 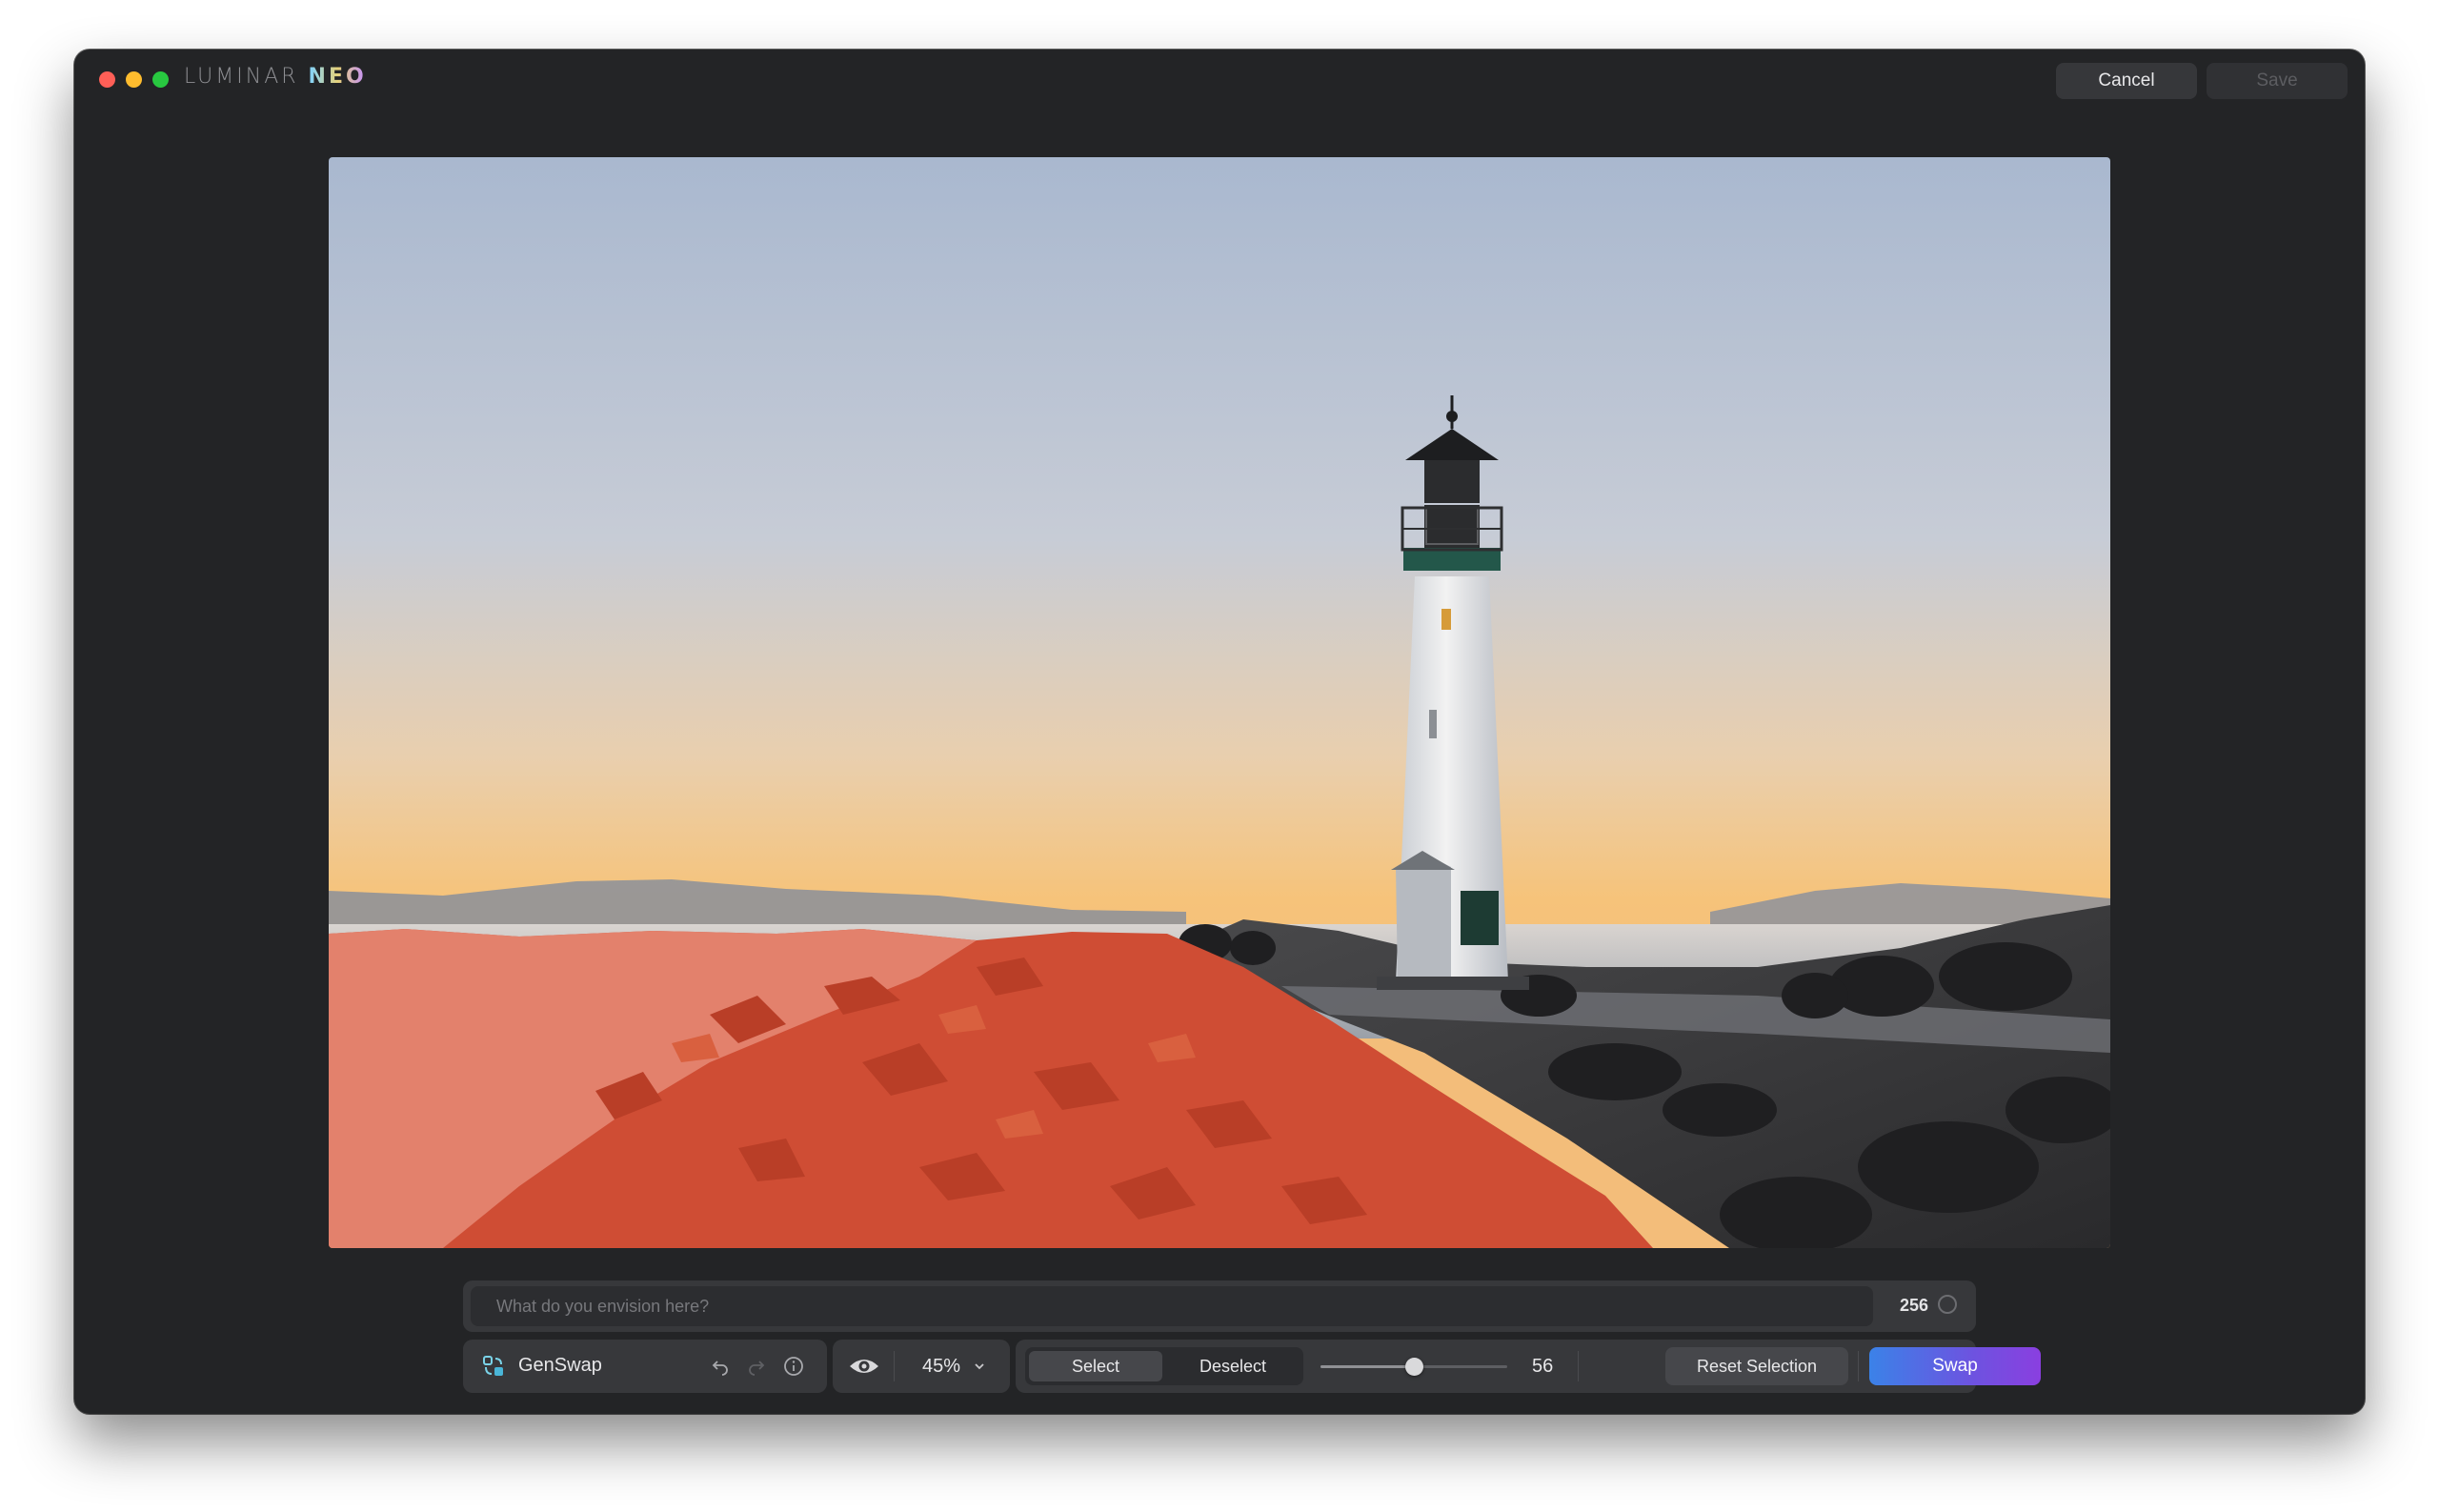 I want to click on selection-mode-toggle: Select Deselect, so click(x=1164, y=1366).